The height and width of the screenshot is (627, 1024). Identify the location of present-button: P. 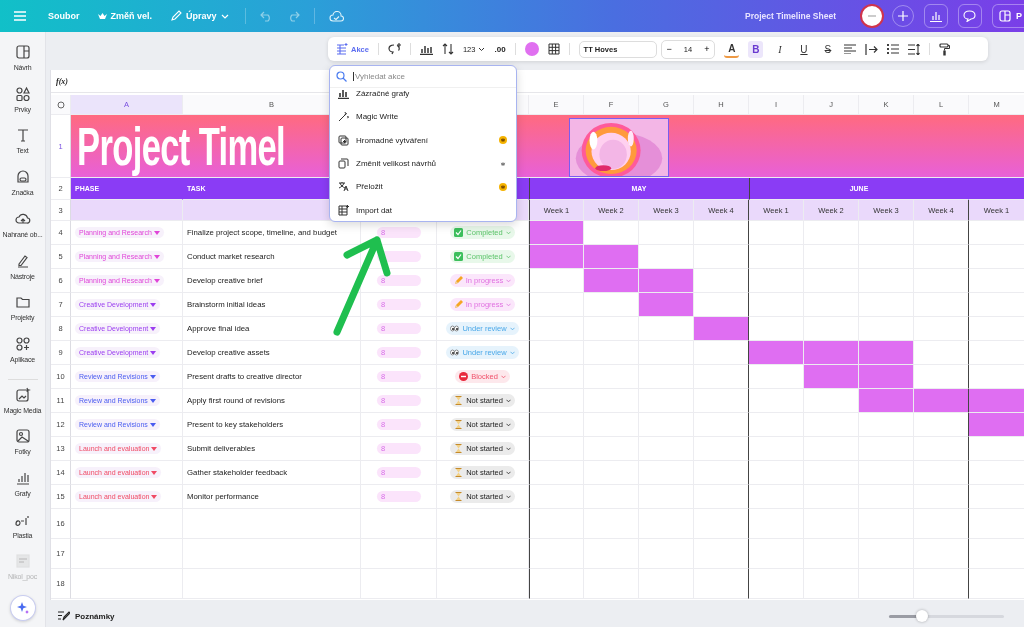
(1008, 16).